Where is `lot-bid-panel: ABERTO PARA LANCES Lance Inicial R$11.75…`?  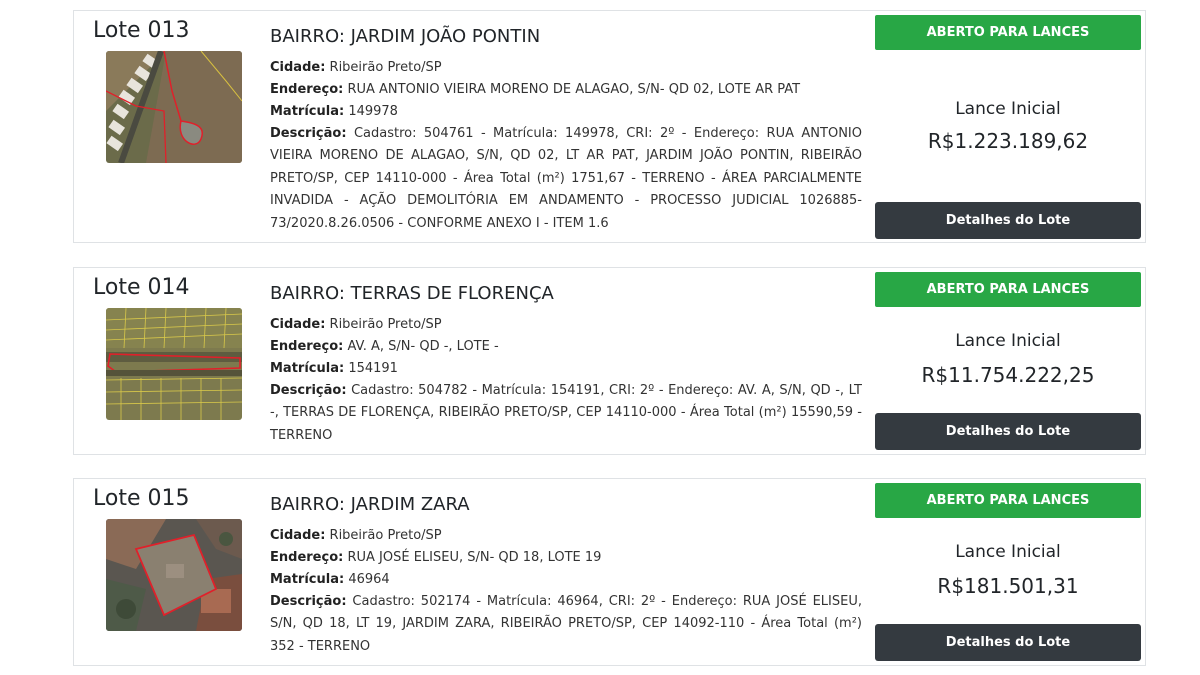 lot-bid-panel: ABERTO PARA LANCES Lance Inicial R$11.75… is located at coordinates (1008, 361).